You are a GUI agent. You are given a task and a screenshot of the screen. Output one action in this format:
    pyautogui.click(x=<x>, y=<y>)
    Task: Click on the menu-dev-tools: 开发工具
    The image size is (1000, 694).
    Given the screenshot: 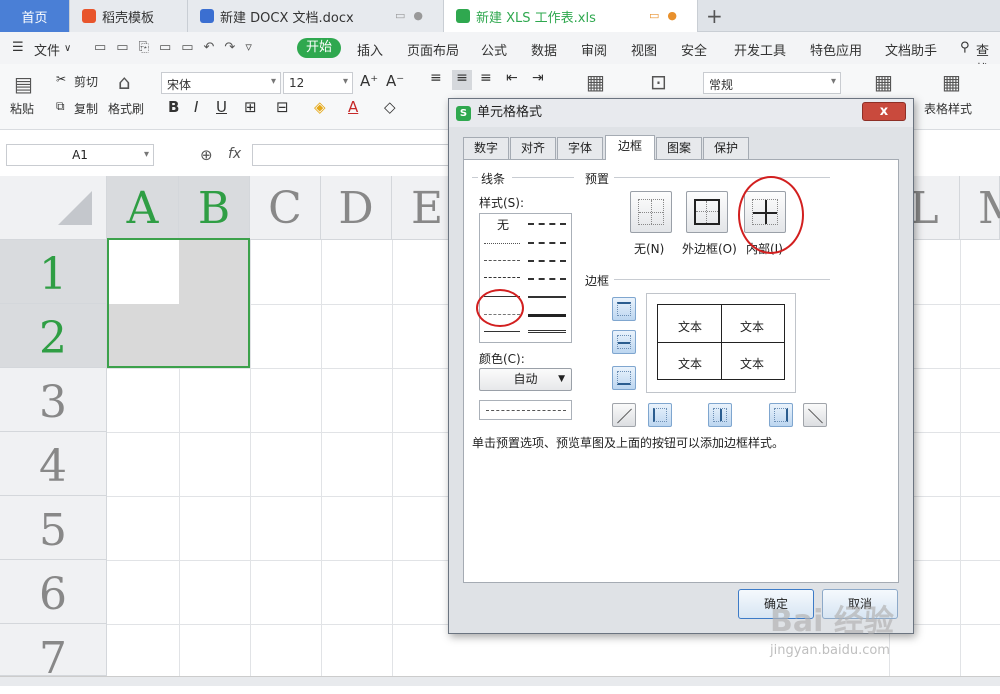 What is the action you would take?
    pyautogui.click(x=760, y=49)
    